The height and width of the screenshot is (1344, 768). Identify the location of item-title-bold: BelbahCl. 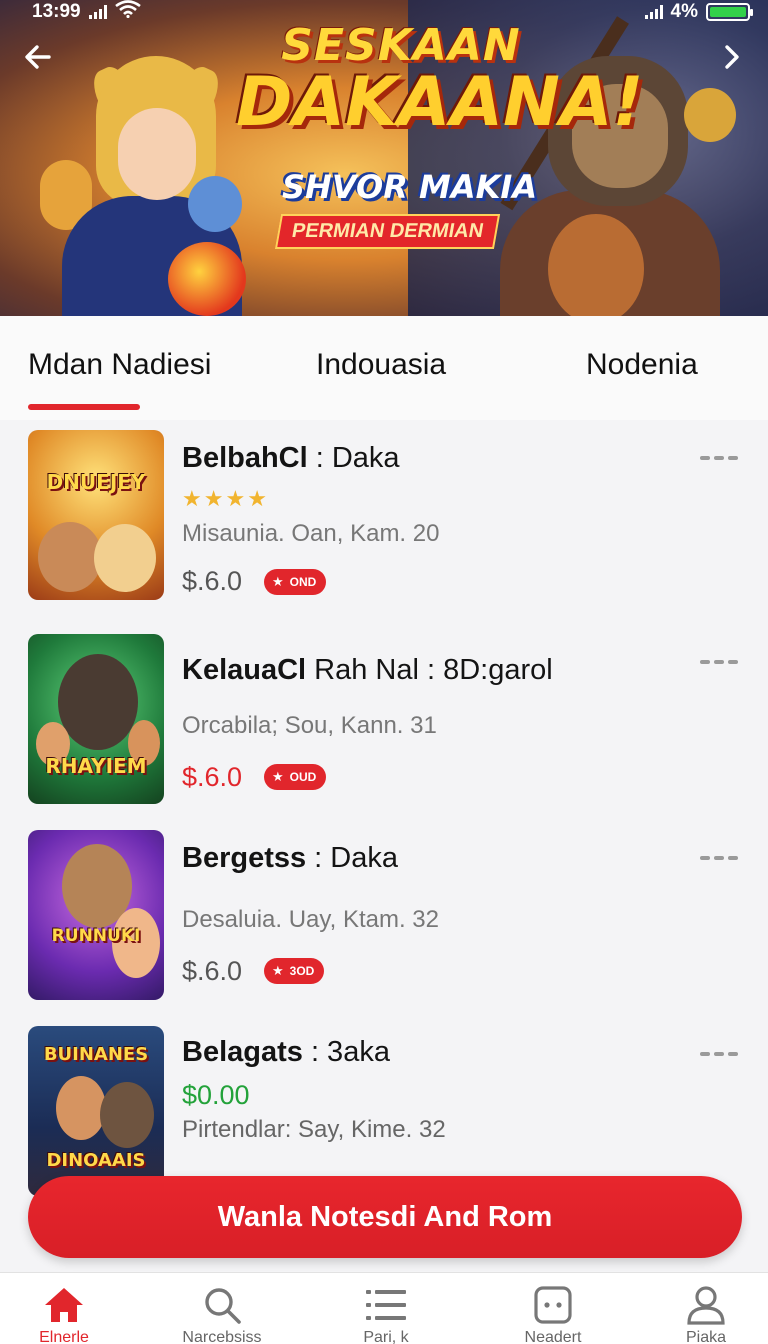
(245, 458).